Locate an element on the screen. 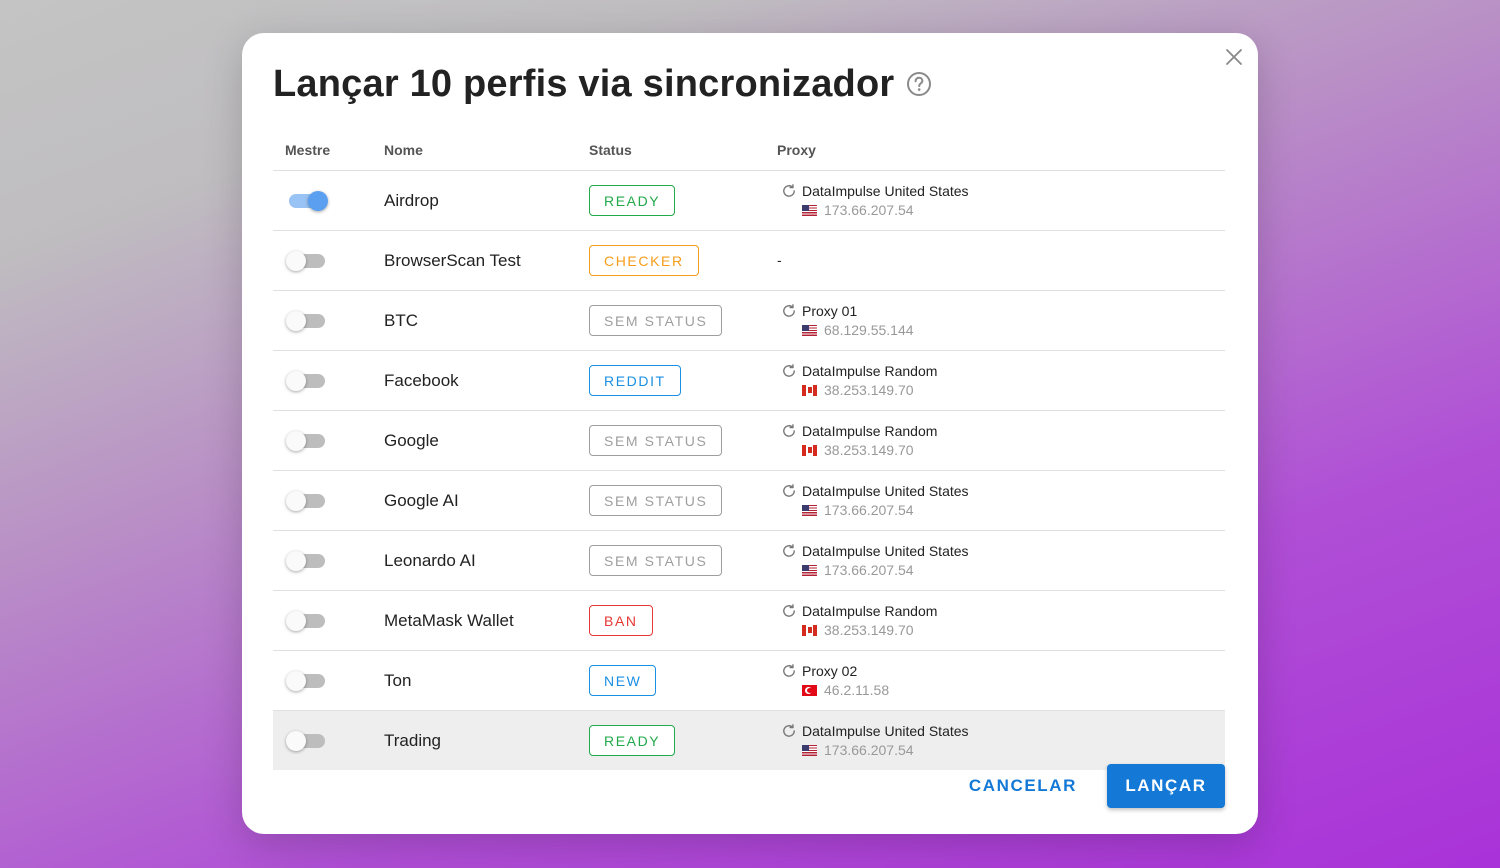 This screenshot has width=1500, height=868. table-row: Ton NEW Proxy 02 46.2.11.58 is located at coordinates (749, 681).